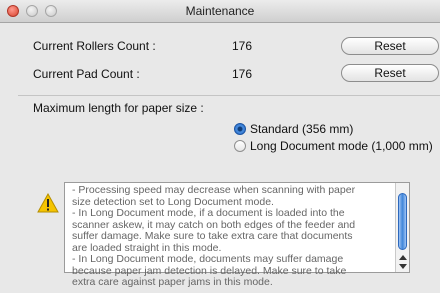 The width and height of the screenshot is (440, 293). Describe the element at coordinates (242, 46) in the screenshot. I see `rollers-count-value: 176` at that location.